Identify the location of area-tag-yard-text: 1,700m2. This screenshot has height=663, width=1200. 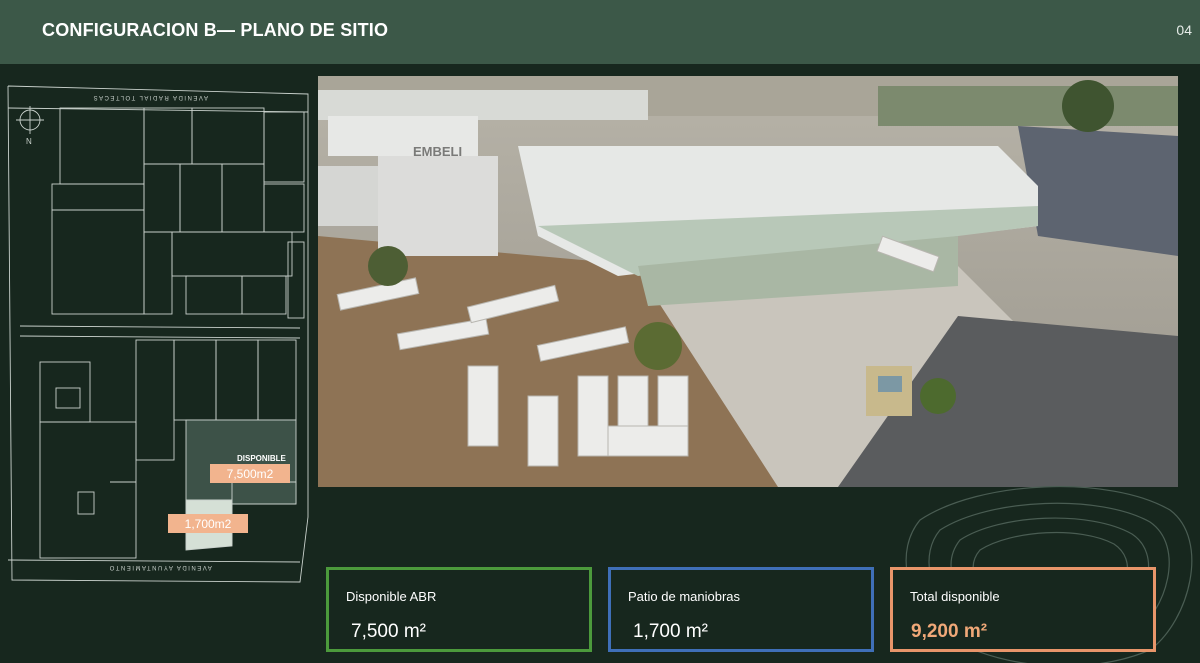
(208, 524).